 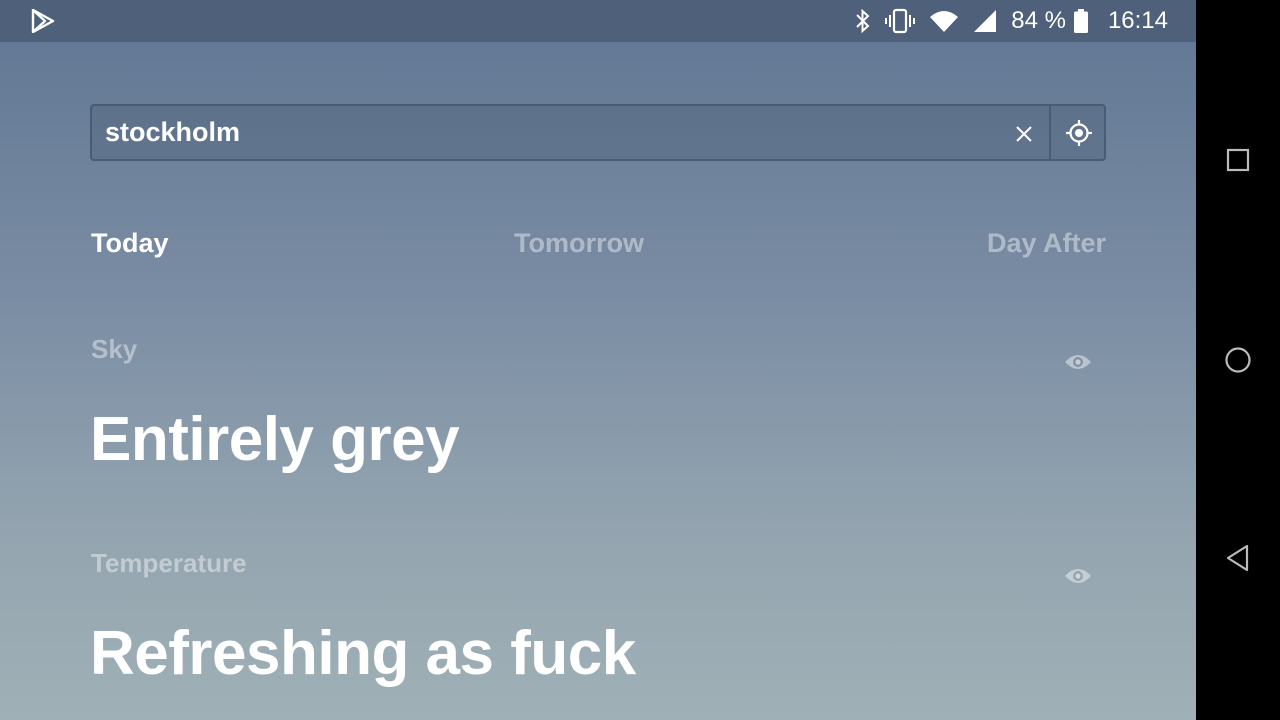 I want to click on status-bar: 84 % 16:14, so click(x=598, y=21).